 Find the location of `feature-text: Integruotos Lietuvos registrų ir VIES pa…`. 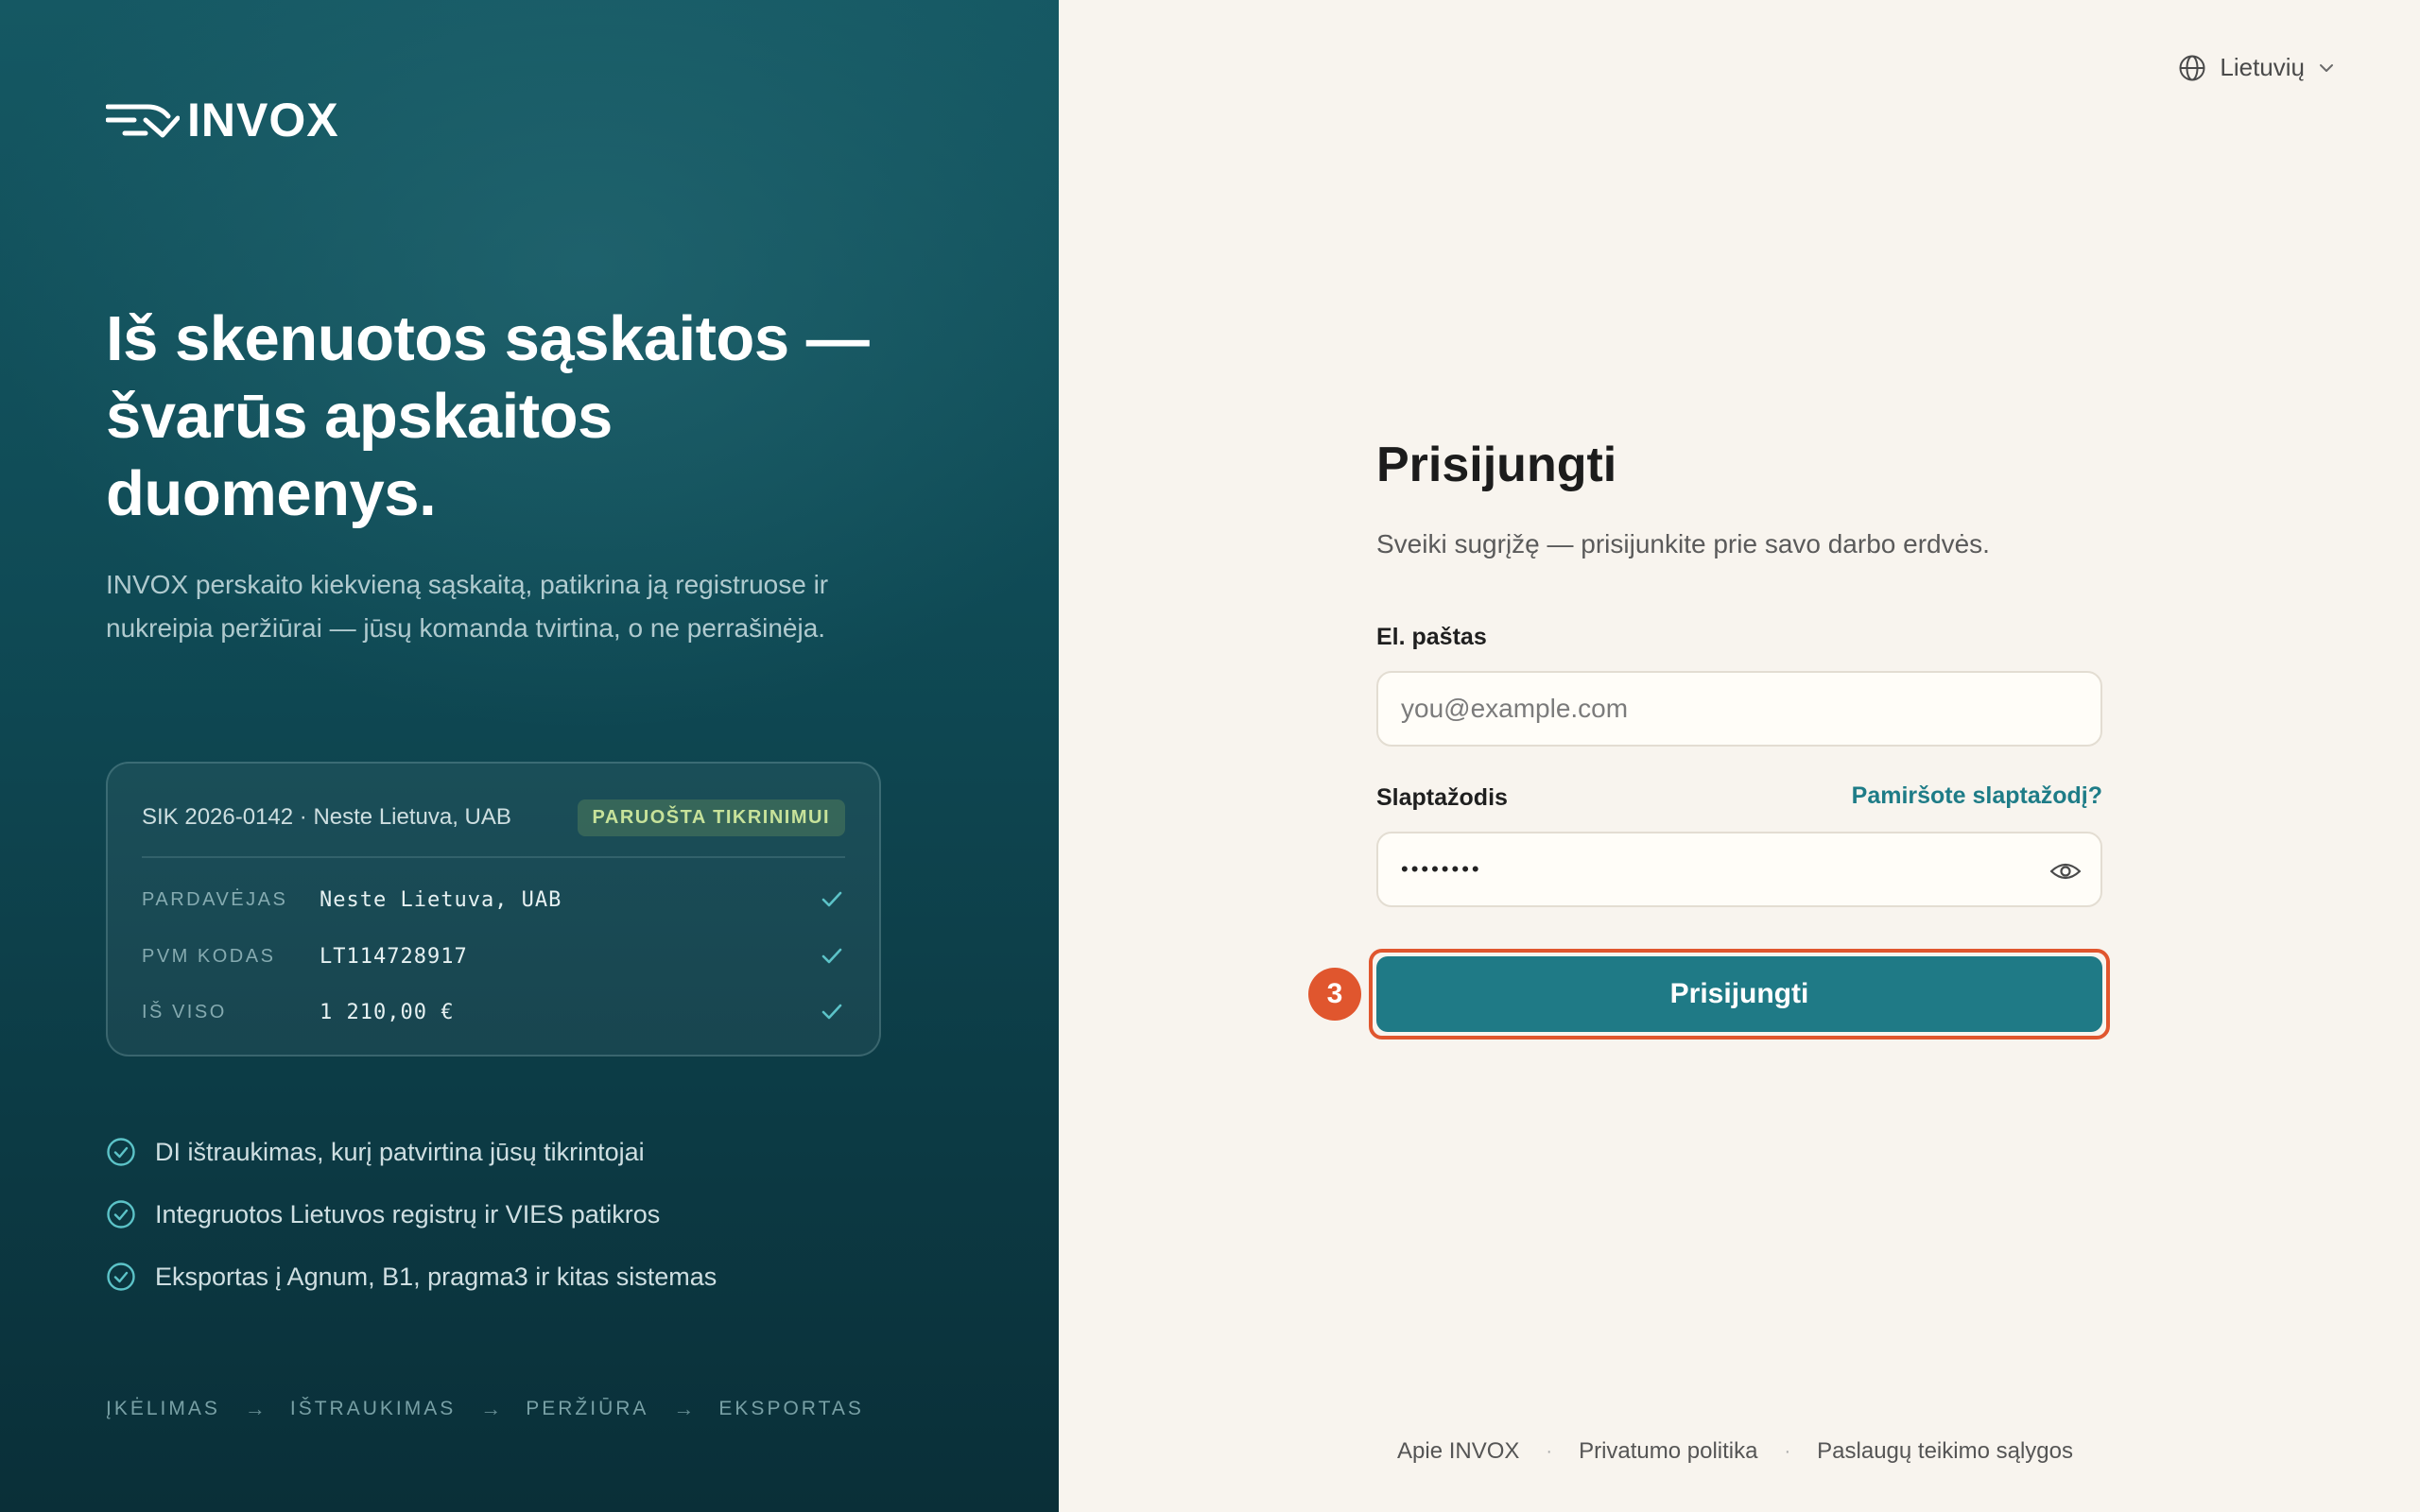

feature-text: Integruotos Lietuvos registrų ir VIES pa… is located at coordinates (408, 1213).